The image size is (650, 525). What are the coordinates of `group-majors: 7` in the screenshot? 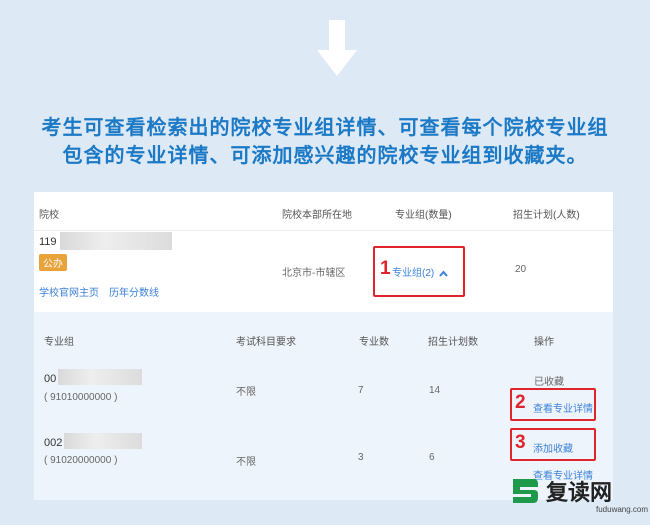 It's located at (361, 390).